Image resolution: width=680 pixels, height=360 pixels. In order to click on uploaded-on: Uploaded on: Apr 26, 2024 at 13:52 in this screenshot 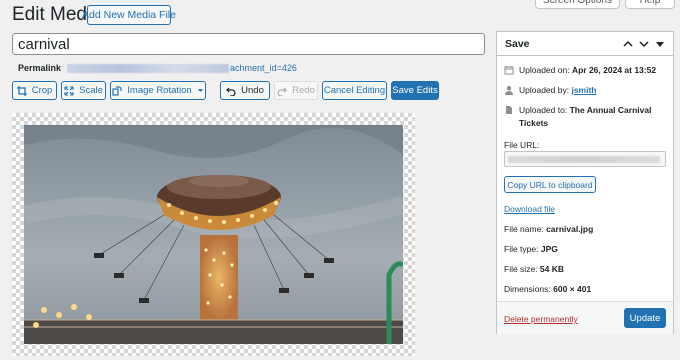, I will do `click(580, 70)`.